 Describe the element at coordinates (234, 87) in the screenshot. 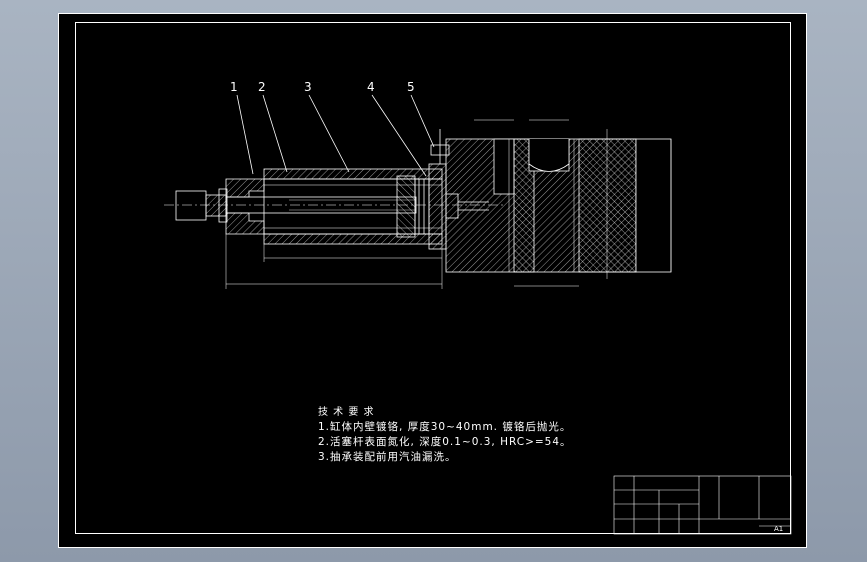

I see `part-label-1: 1` at that location.